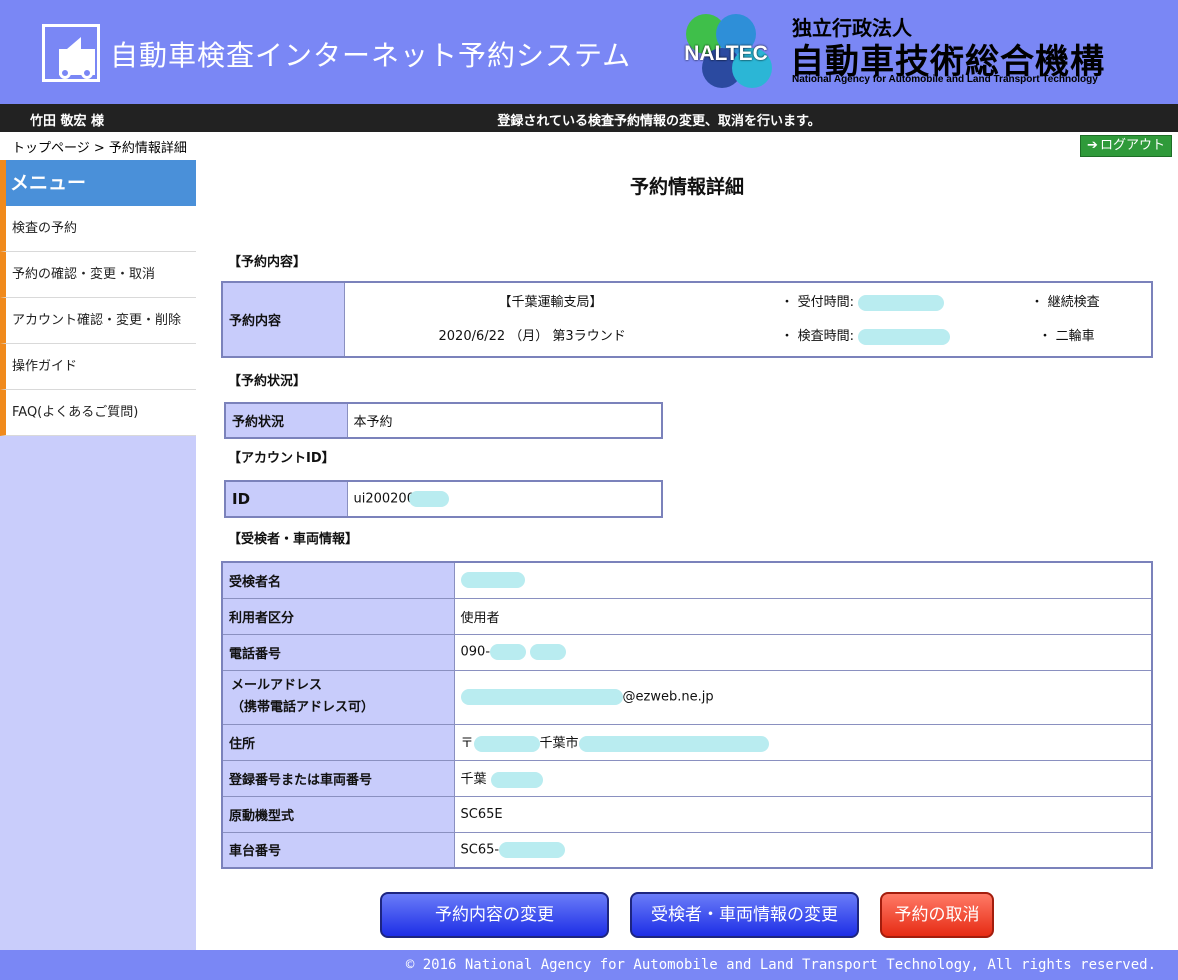  What do you see at coordinates (532, 336) in the screenshot?
I see `reservation-date: 2020/6/22 （月） 第3ラウンド` at bounding box center [532, 336].